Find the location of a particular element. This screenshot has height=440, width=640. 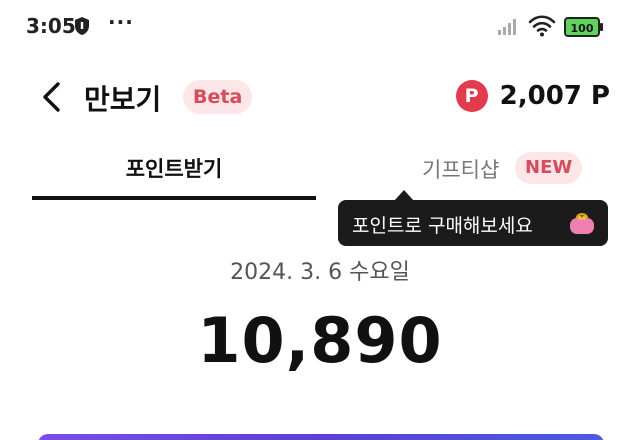

battery-icon: 100 is located at coordinates (584, 27).